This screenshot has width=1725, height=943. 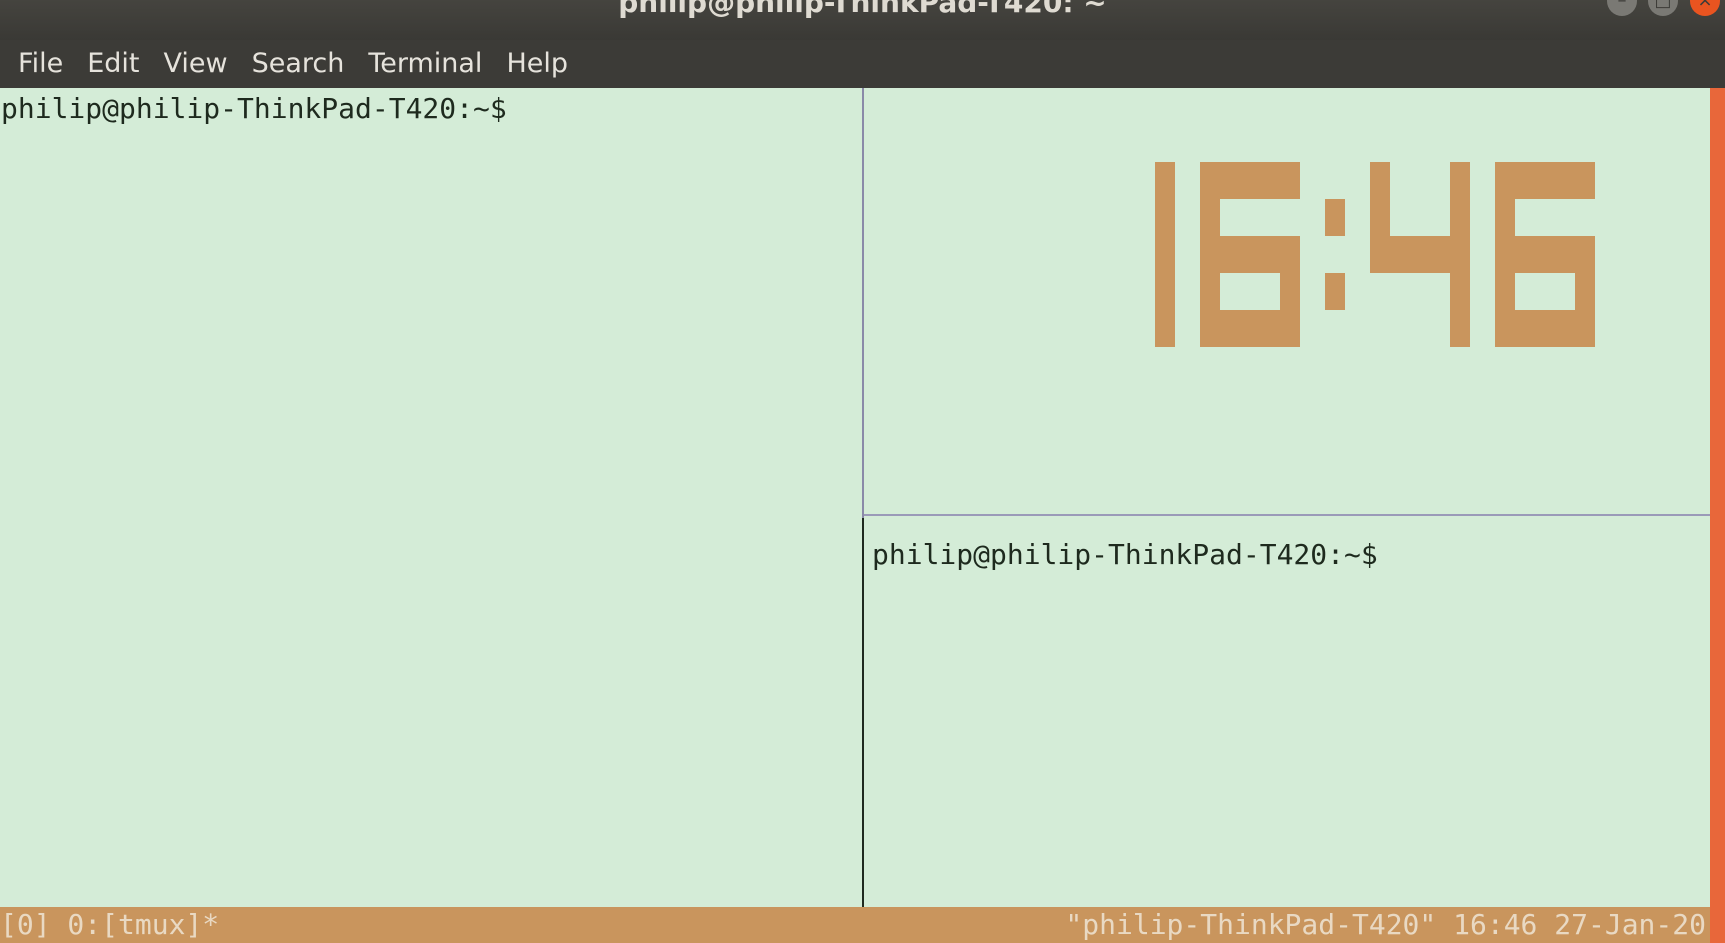 I want to click on menu-bar: File Edit View Search Terminal Help, so click(x=862, y=64).